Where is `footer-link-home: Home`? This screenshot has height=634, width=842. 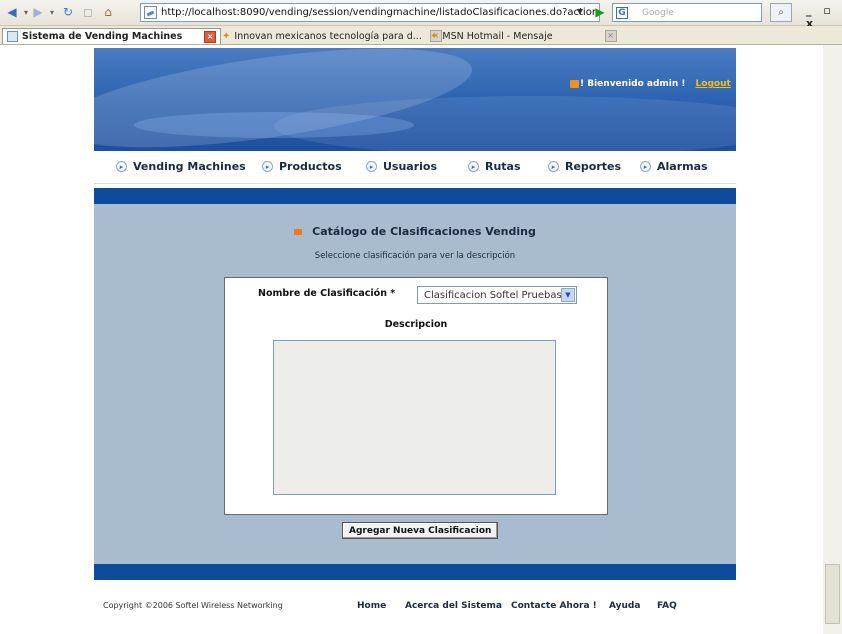 footer-link-home: Home is located at coordinates (371, 606).